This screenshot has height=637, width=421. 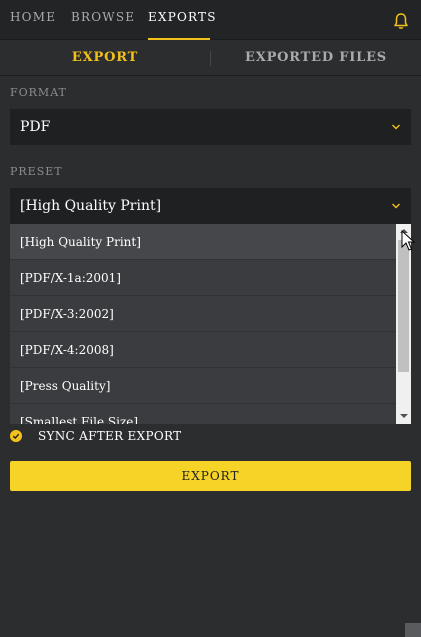 What do you see at coordinates (16, 436) in the screenshot?
I see `check-circle-icon` at bounding box center [16, 436].